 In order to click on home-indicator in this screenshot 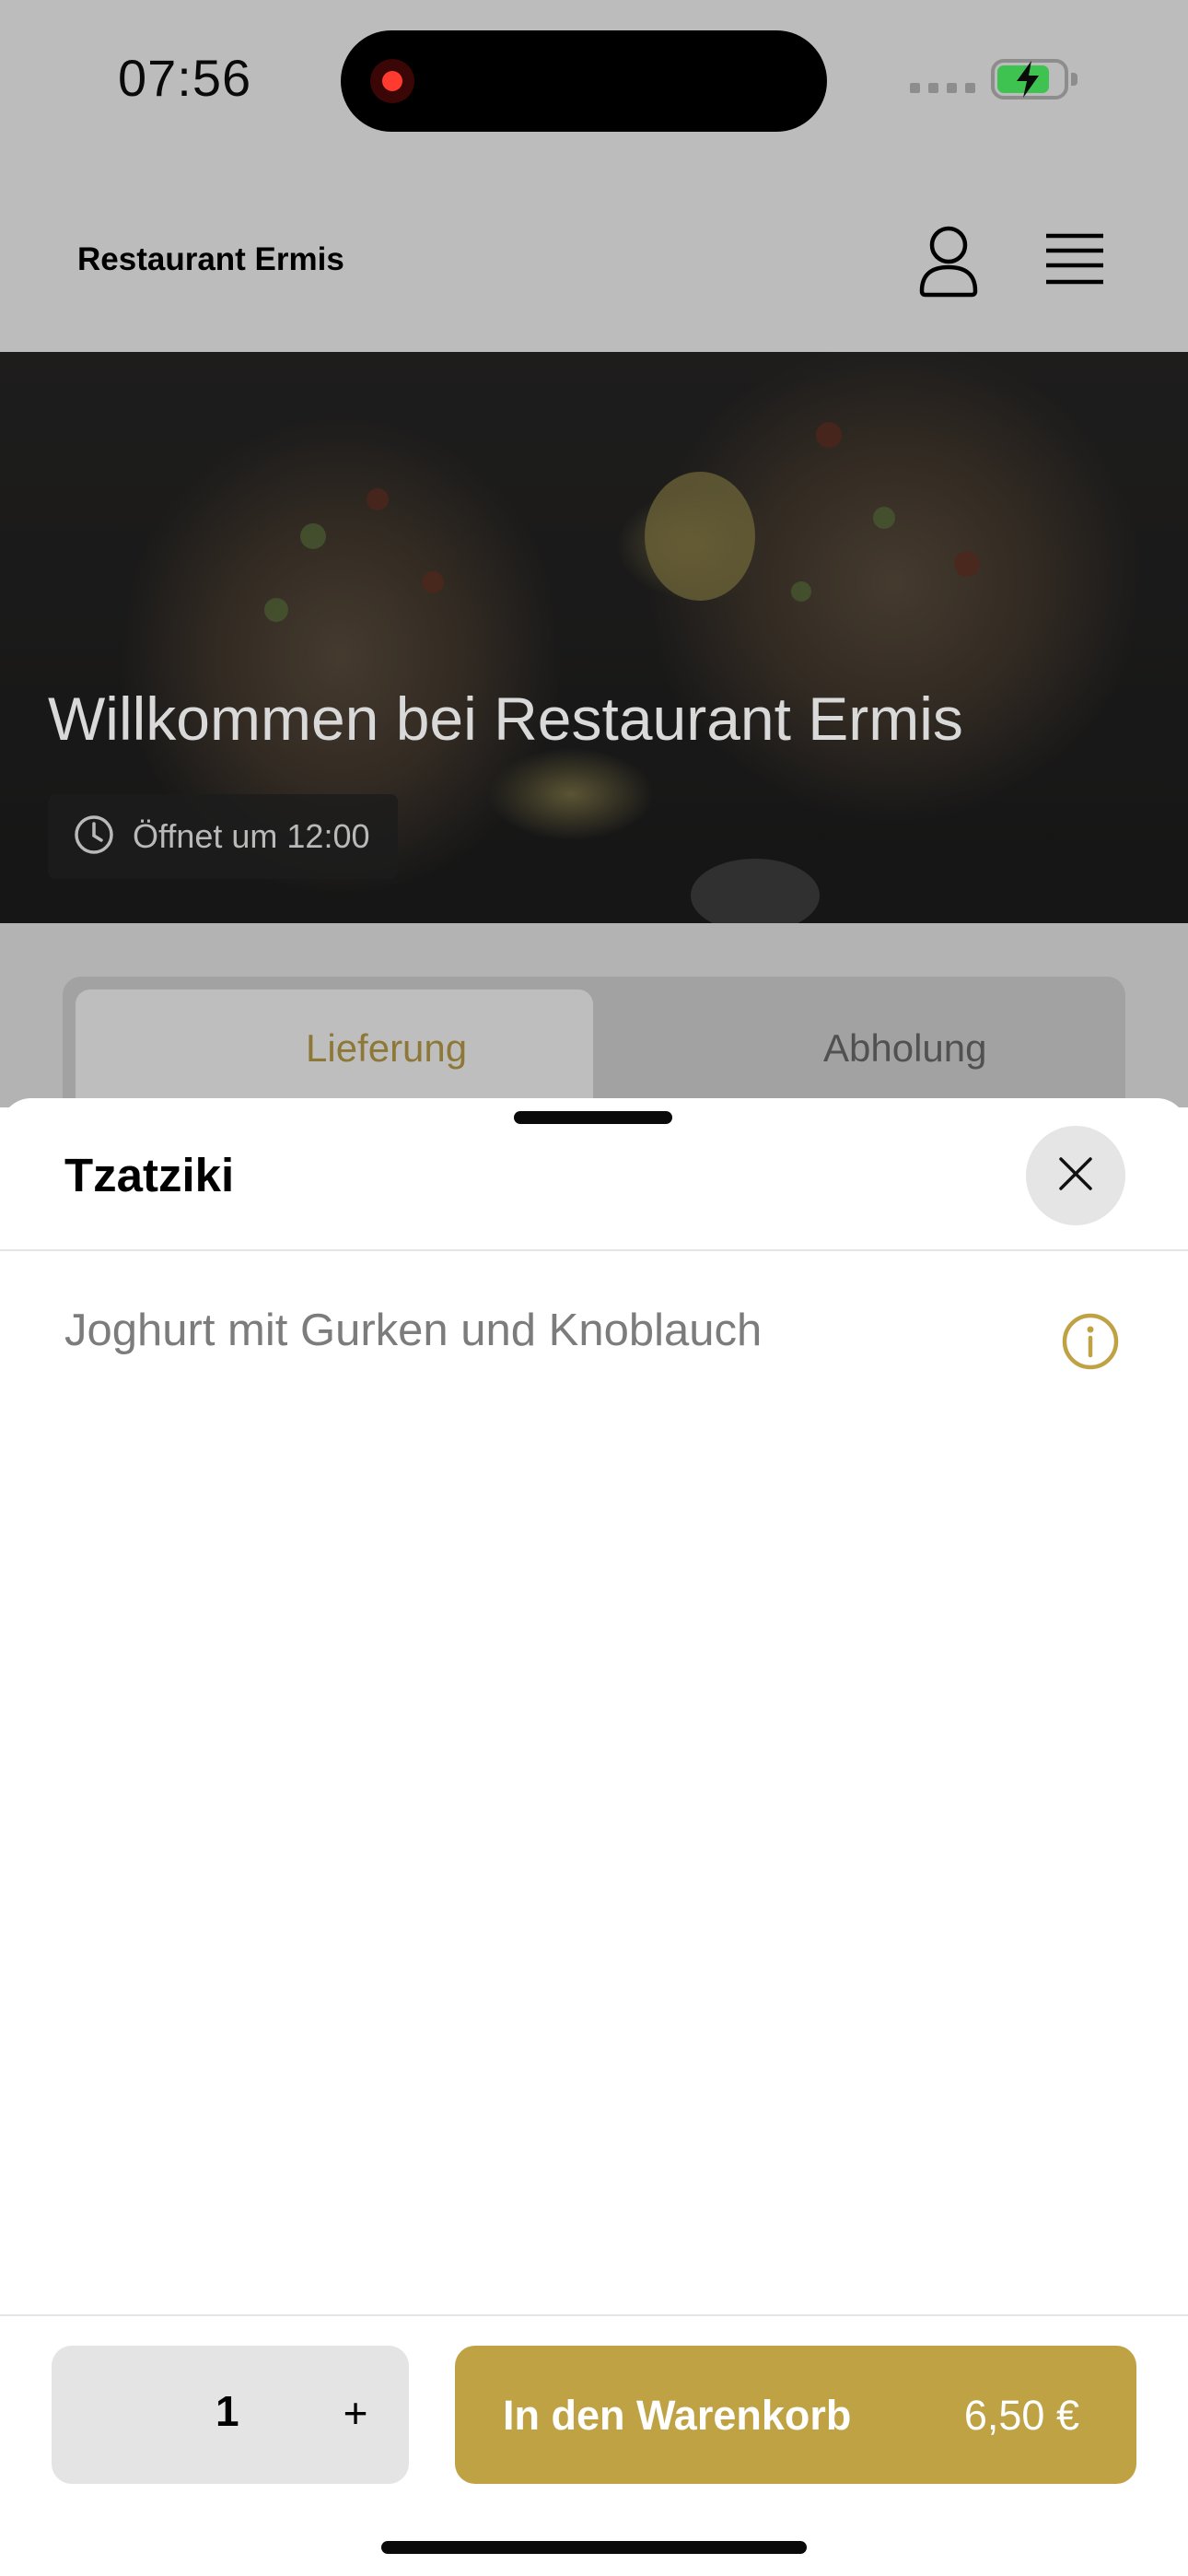, I will do `click(594, 2547)`.